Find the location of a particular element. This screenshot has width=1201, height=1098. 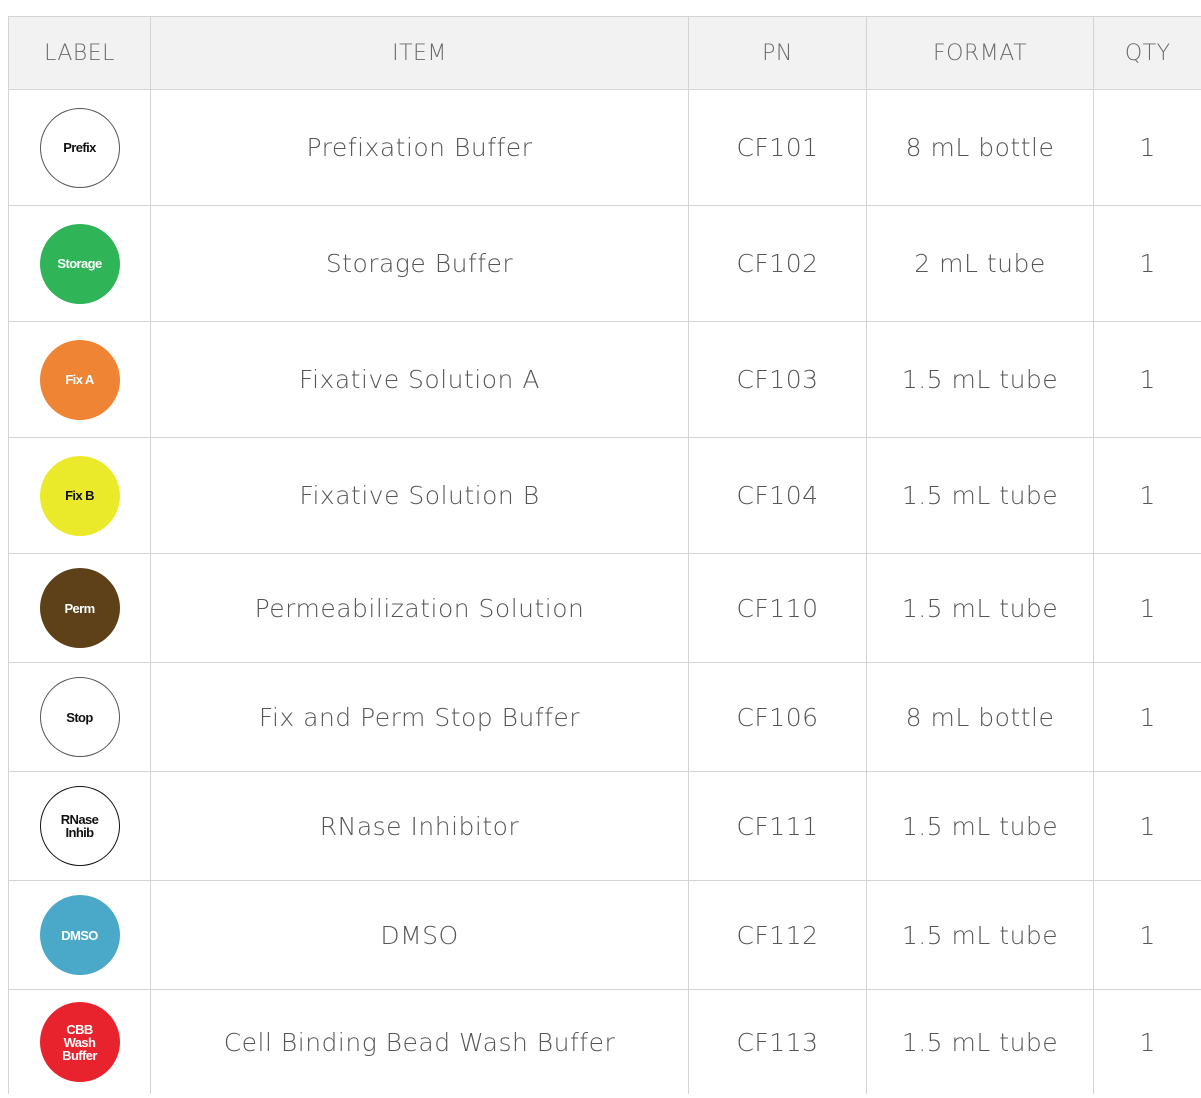

label-badge: Fix B is located at coordinates (79, 495).